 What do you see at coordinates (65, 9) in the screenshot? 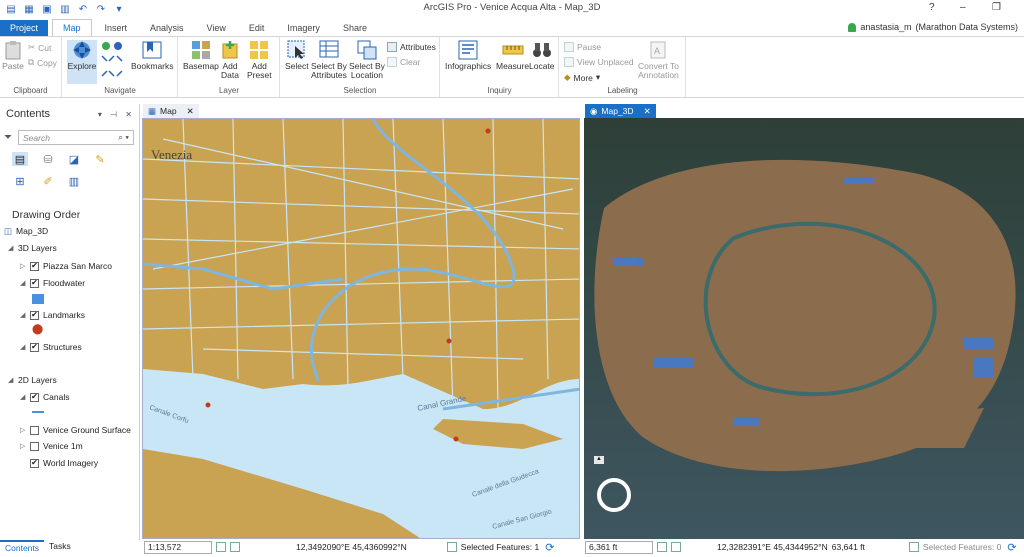
I see `print-icon: ▥` at bounding box center [65, 9].